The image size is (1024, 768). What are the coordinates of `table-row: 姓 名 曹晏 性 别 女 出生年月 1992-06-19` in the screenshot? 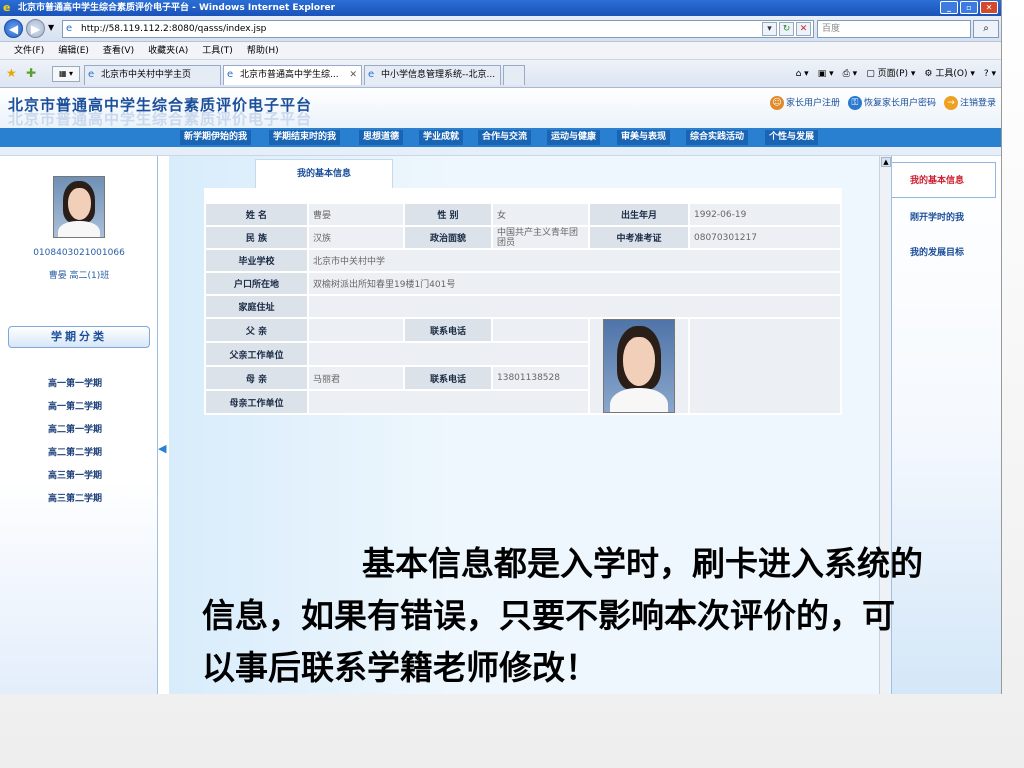 It's located at (523, 214).